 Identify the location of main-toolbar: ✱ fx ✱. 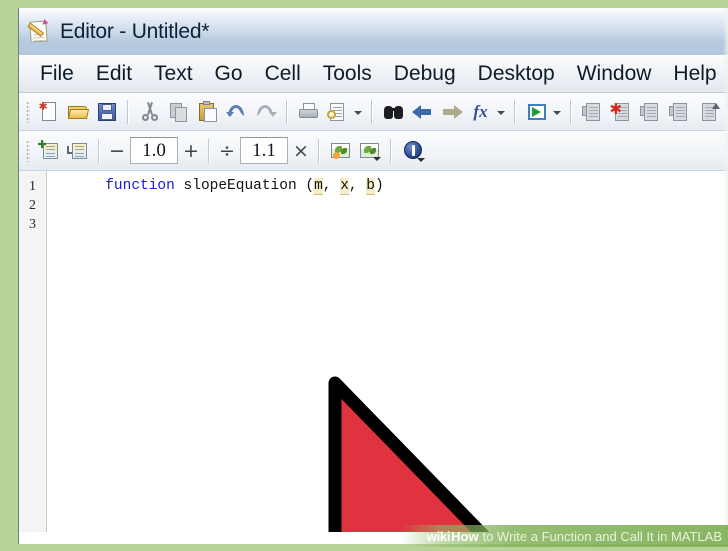
(373, 112).